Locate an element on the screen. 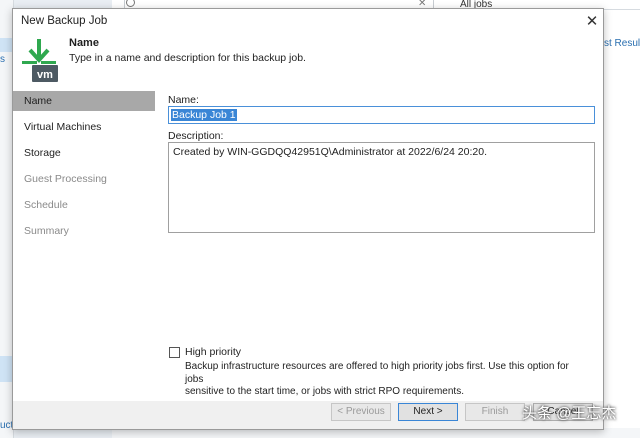 This screenshot has height=438, width=640. step-title: Name is located at coordinates (84, 43).